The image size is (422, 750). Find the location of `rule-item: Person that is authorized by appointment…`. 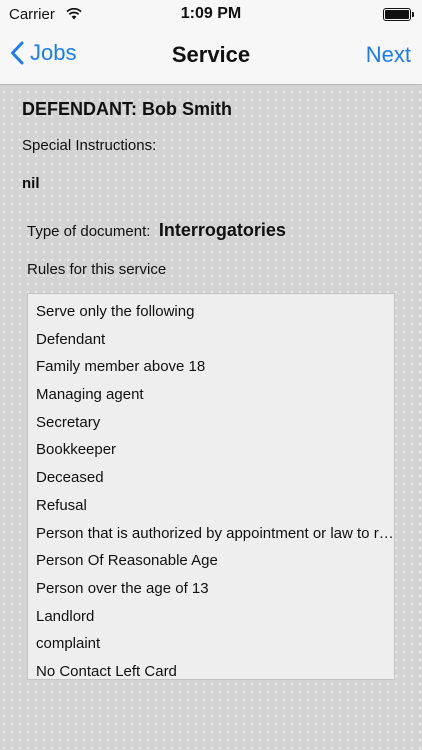

rule-item: Person that is authorized by appointment… is located at coordinates (211, 534).